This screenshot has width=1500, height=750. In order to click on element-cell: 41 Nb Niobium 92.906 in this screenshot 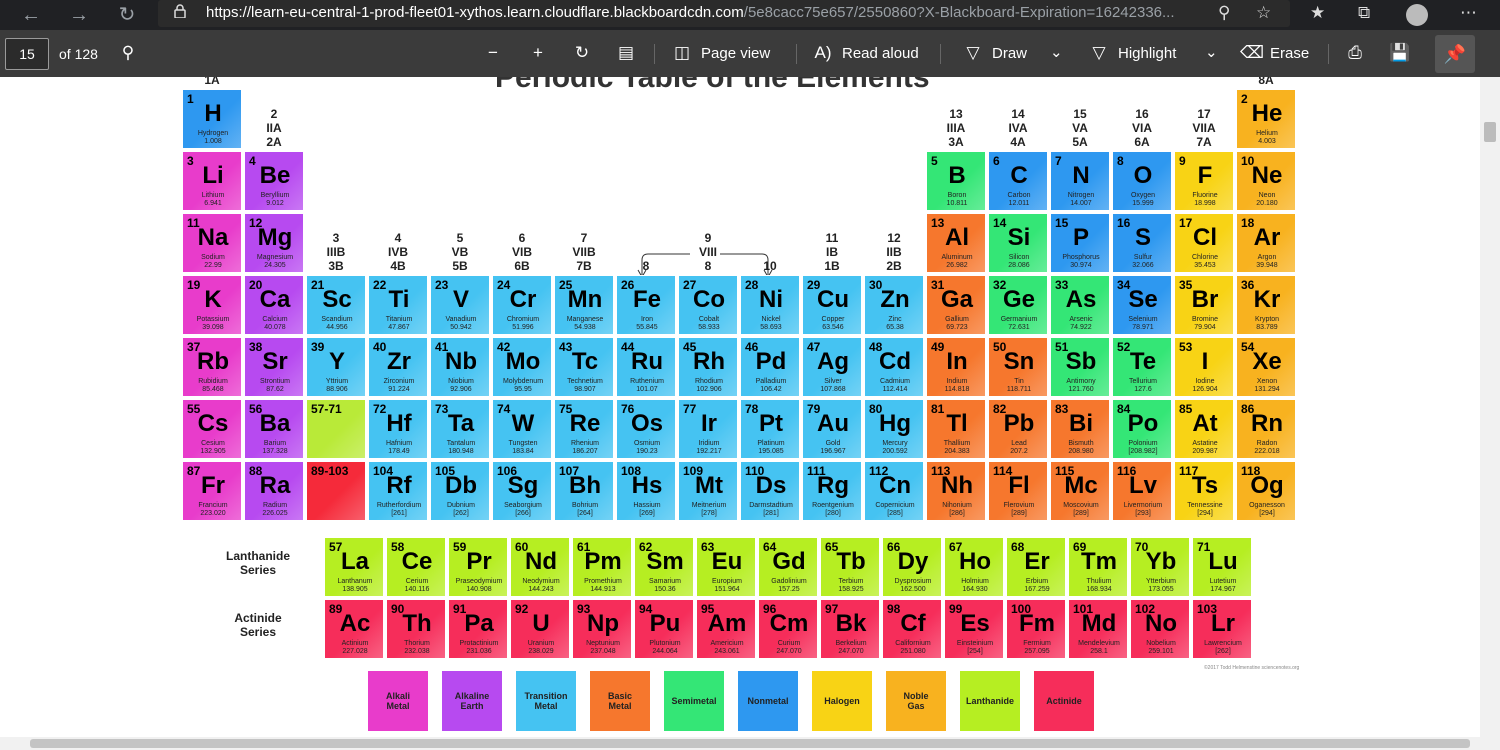, I will do `click(460, 367)`.